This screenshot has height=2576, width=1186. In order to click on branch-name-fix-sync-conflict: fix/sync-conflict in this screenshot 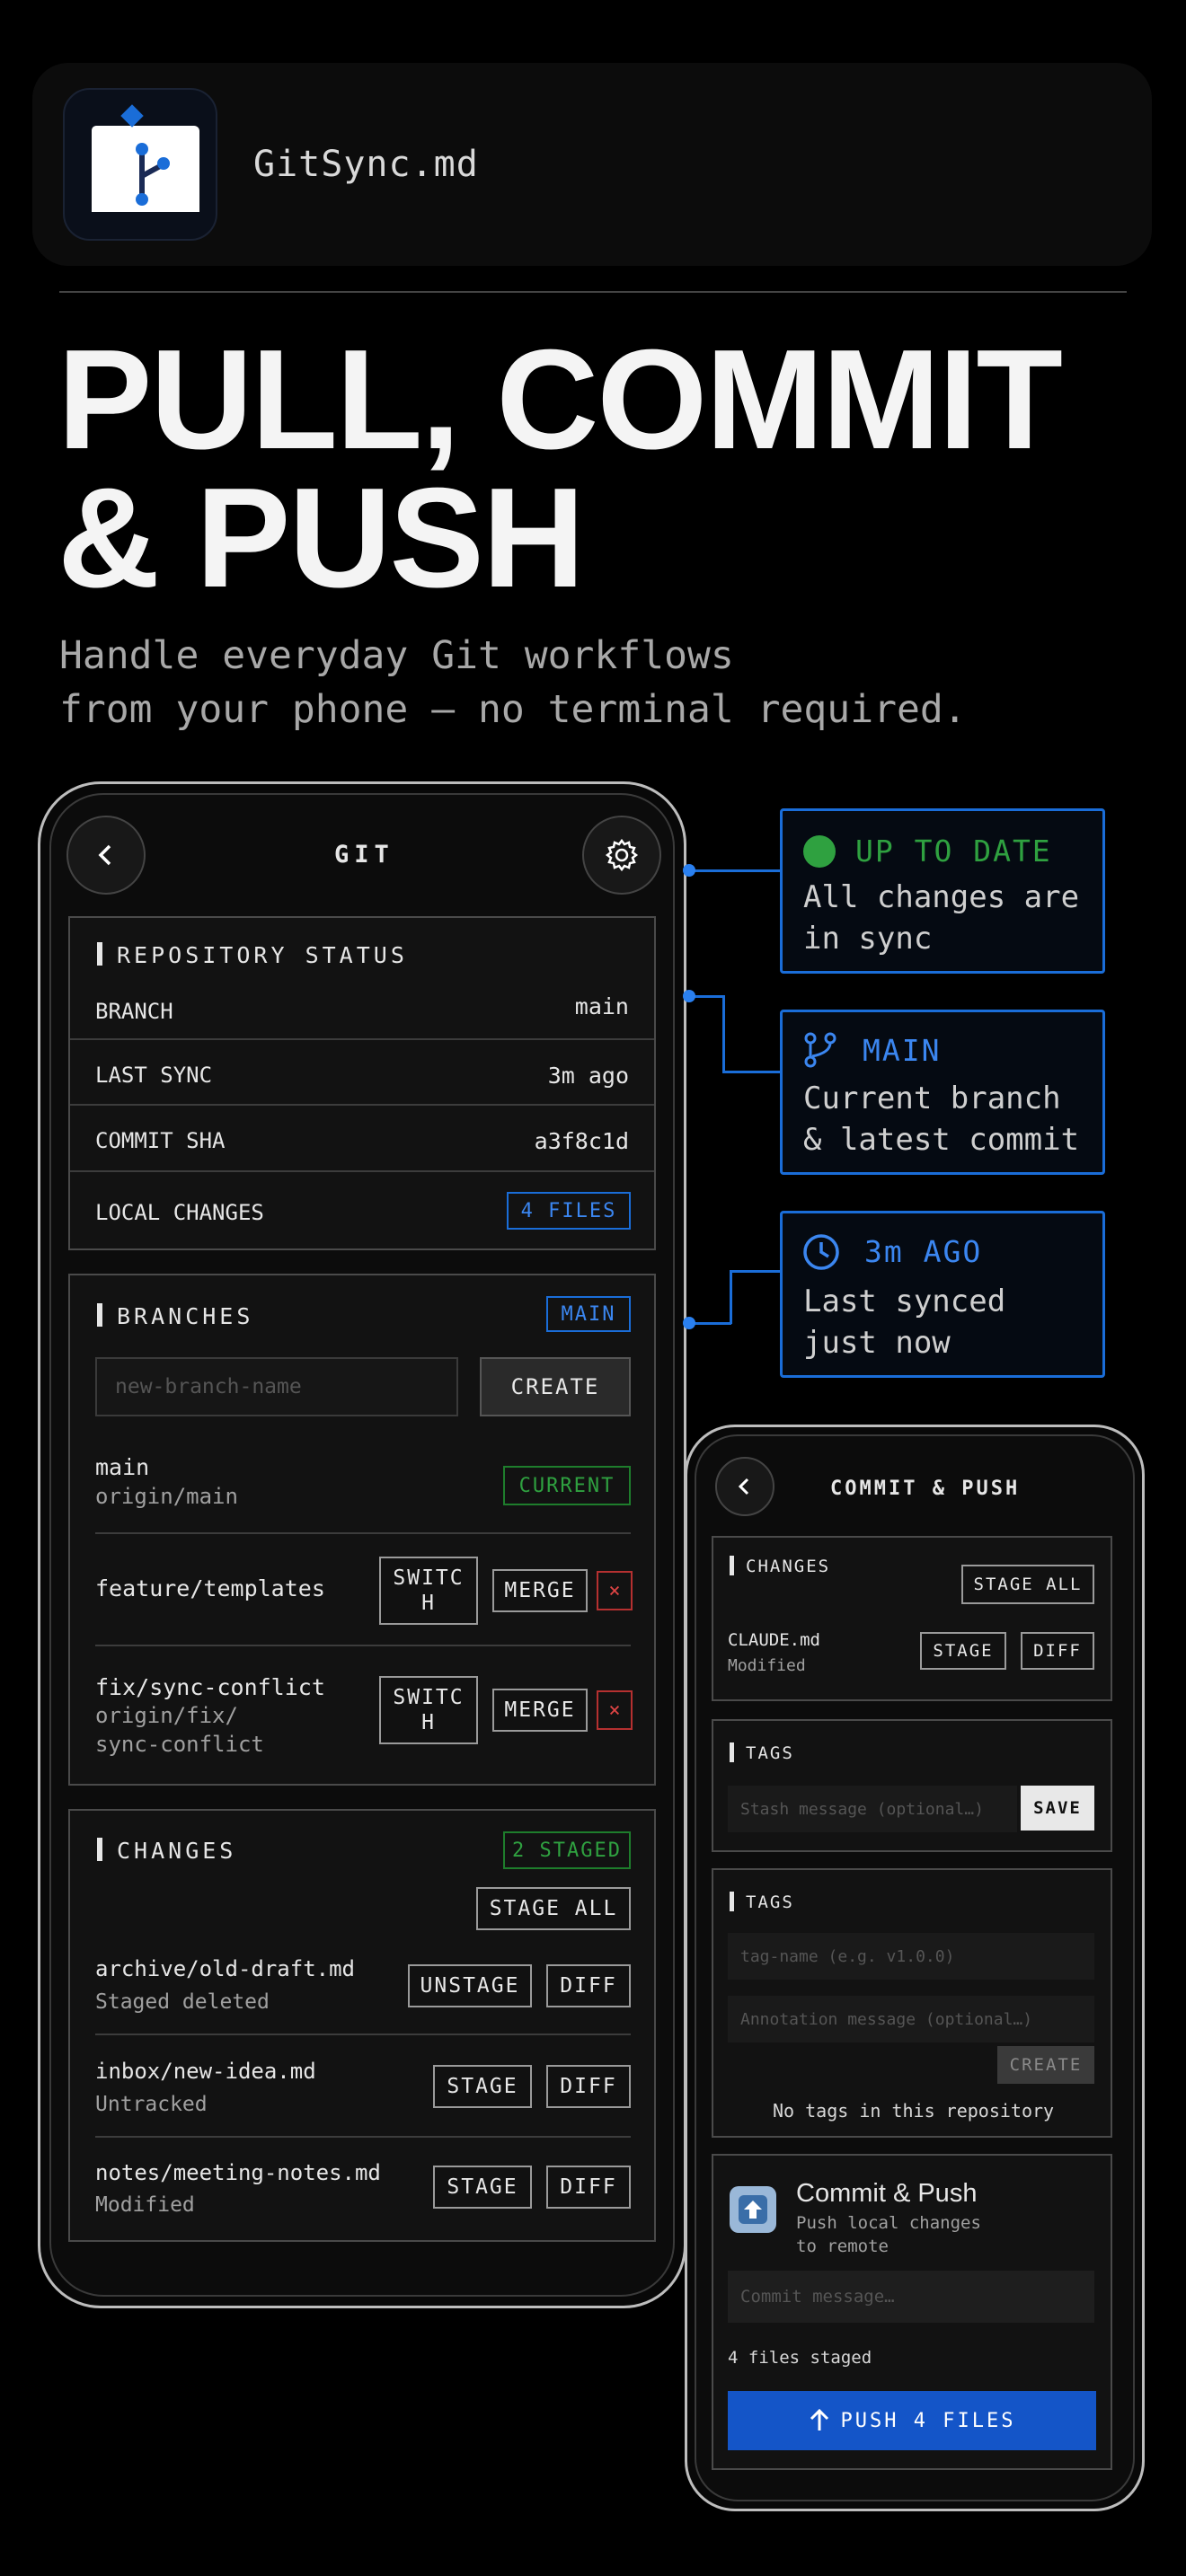, I will do `click(210, 1687)`.